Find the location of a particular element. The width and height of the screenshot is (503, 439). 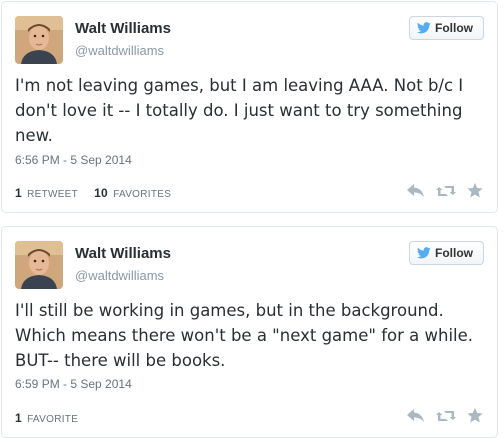

retweet-count-label: RETWEET is located at coordinates (52, 194).